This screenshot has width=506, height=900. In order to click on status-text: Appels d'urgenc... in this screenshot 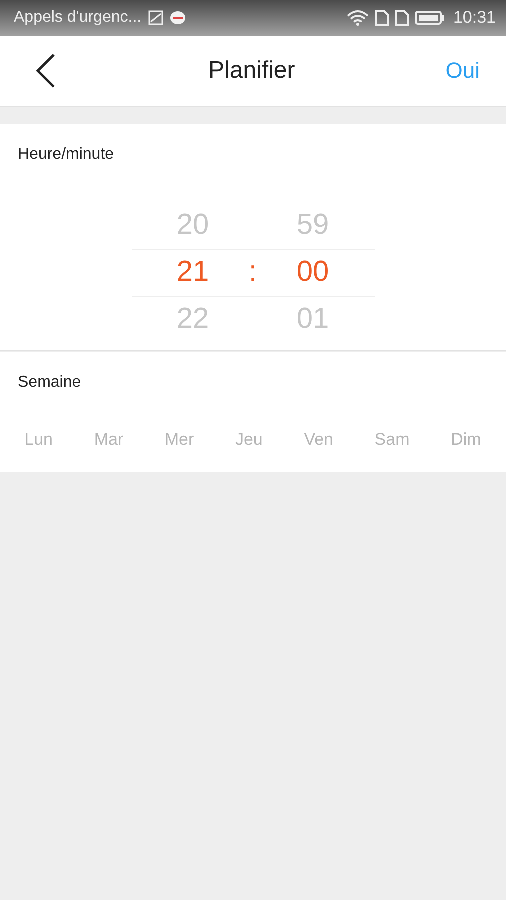, I will do `click(78, 18)`.